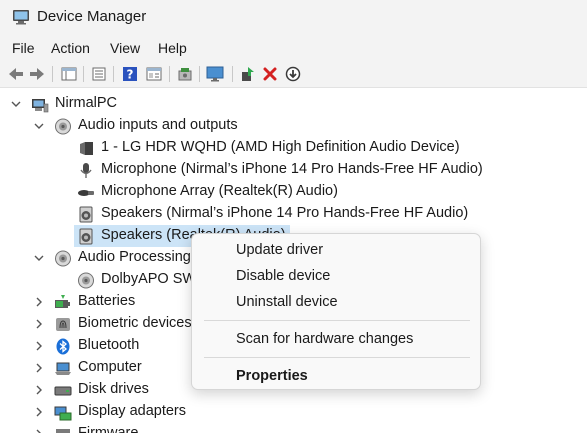 This screenshot has height=433, width=587. What do you see at coordinates (70, 48) in the screenshot?
I see `menu-action: Action` at bounding box center [70, 48].